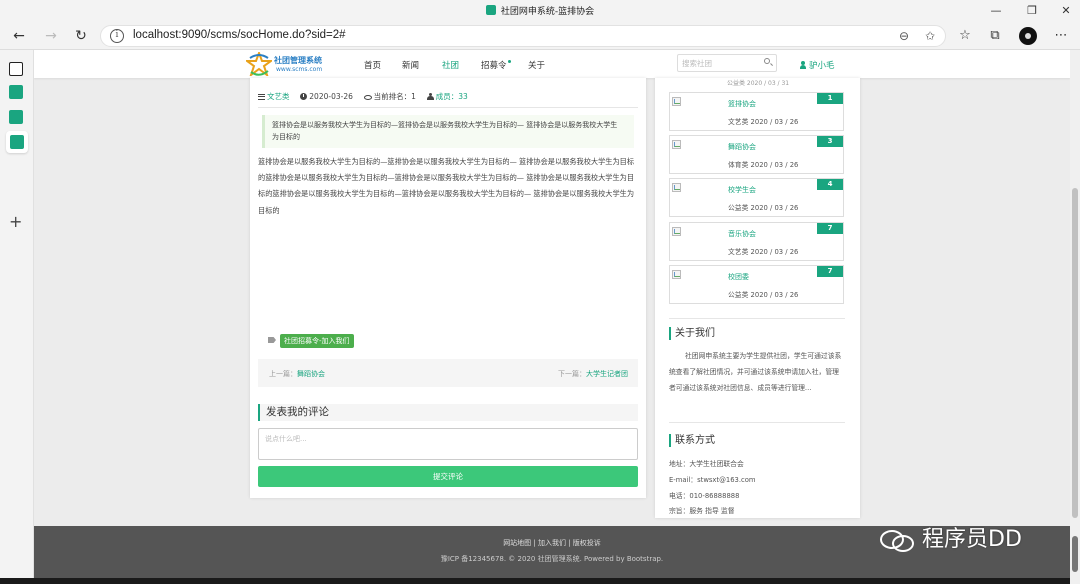 The width and height of the screenshot is (1080, 584). I want to click on ranking-item: 舞蹈协会 体育类 2020 / 03 / 26 3, so click(756, 154).